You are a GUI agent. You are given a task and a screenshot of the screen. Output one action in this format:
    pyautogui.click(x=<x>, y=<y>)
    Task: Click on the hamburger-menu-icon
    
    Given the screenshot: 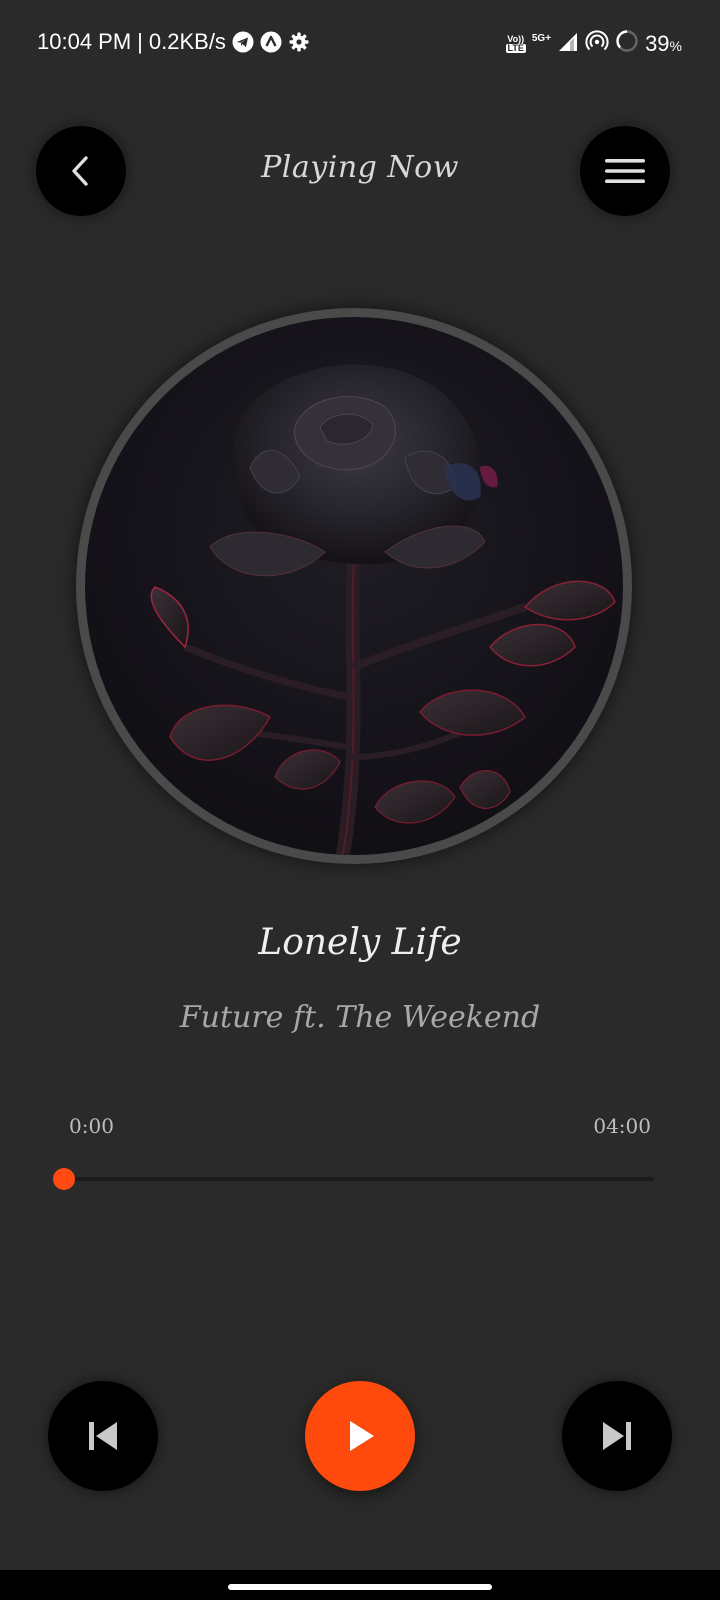 What is the action you would take?
    pyautogui.click(x=625, y=171)
    